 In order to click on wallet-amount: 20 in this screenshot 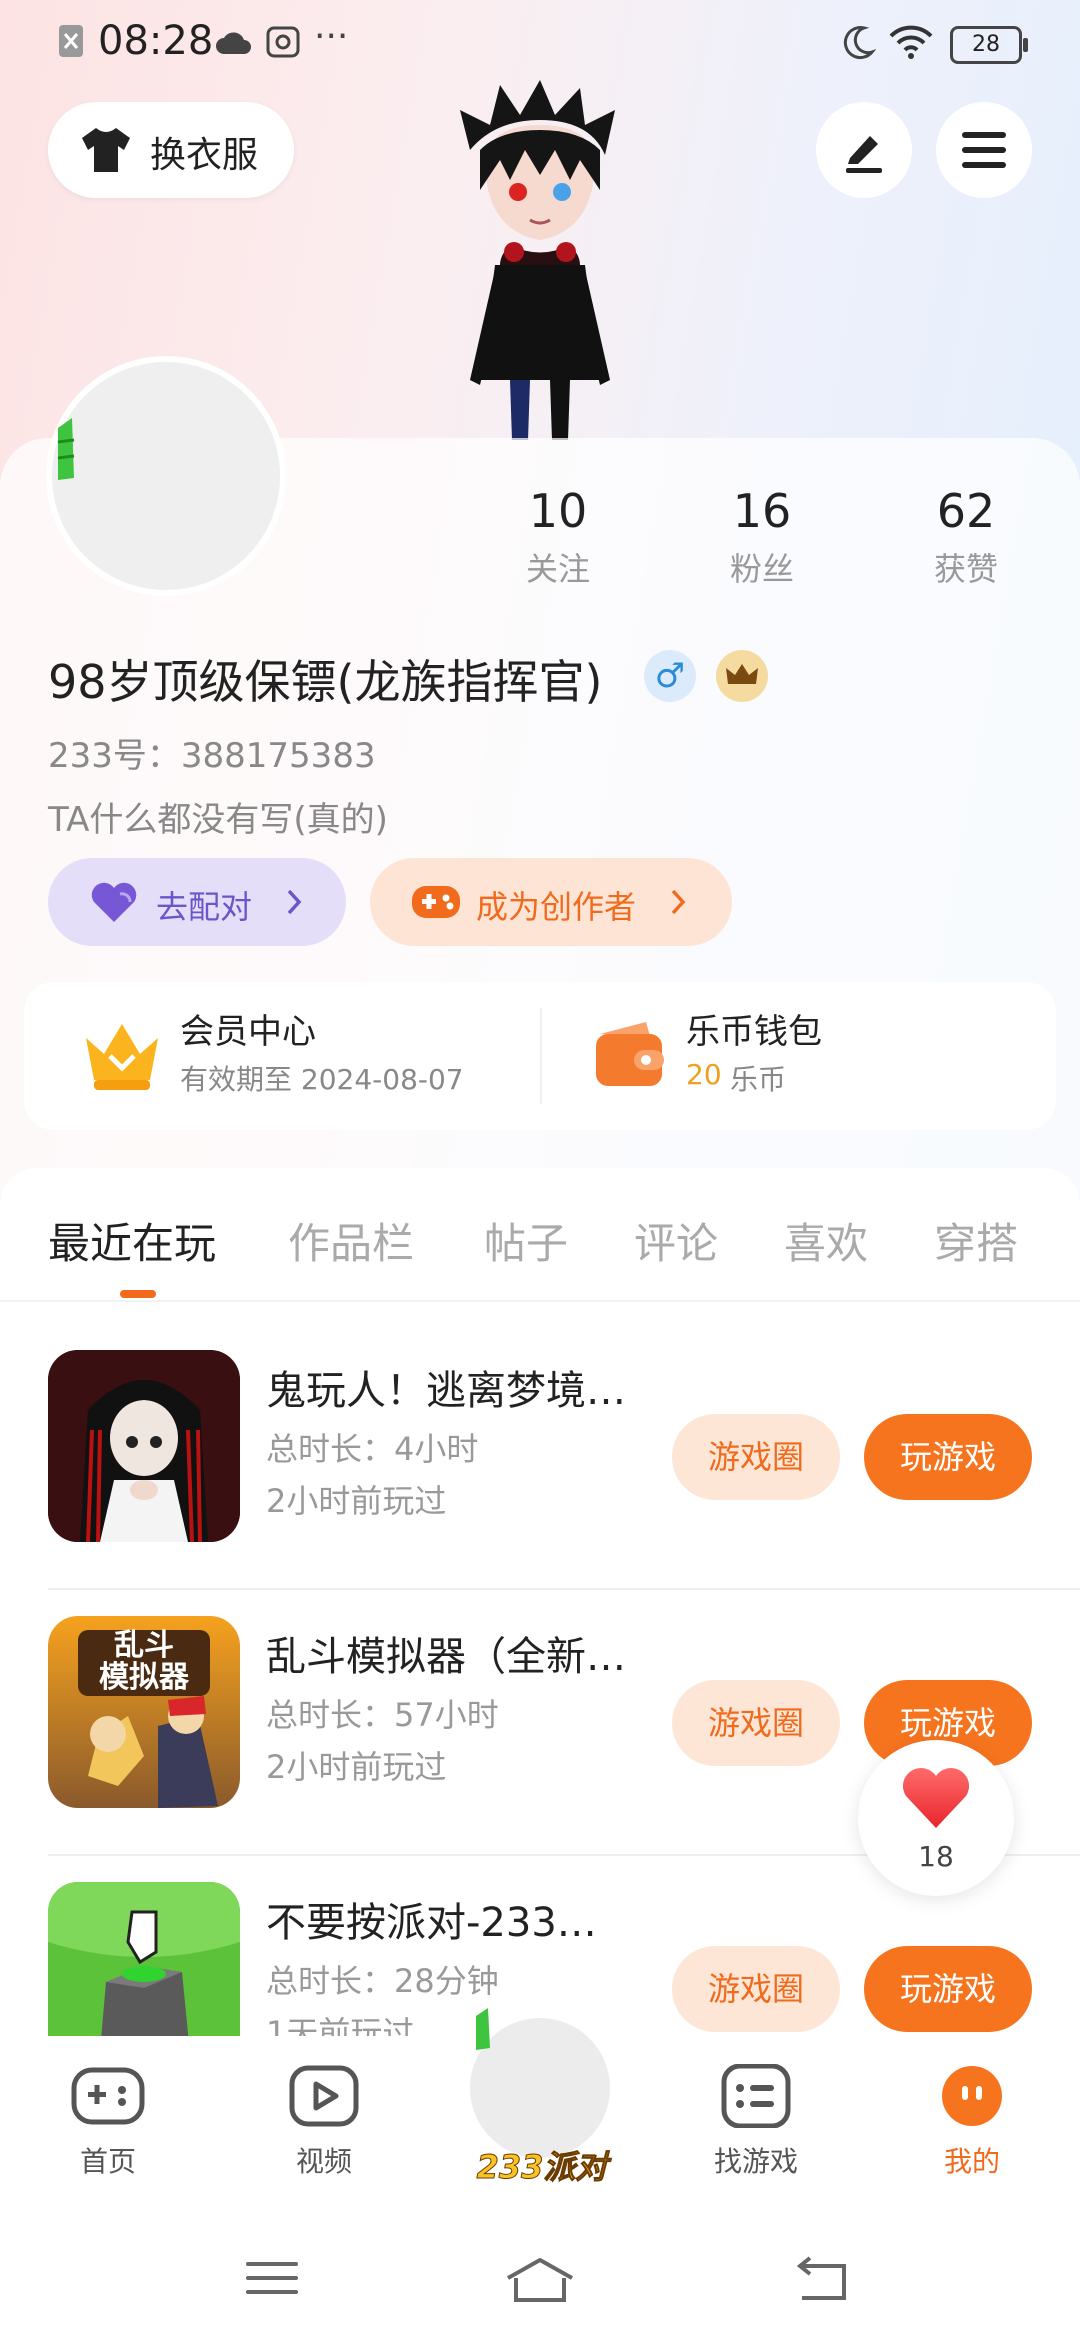, I will do `click(704, 1074)`.